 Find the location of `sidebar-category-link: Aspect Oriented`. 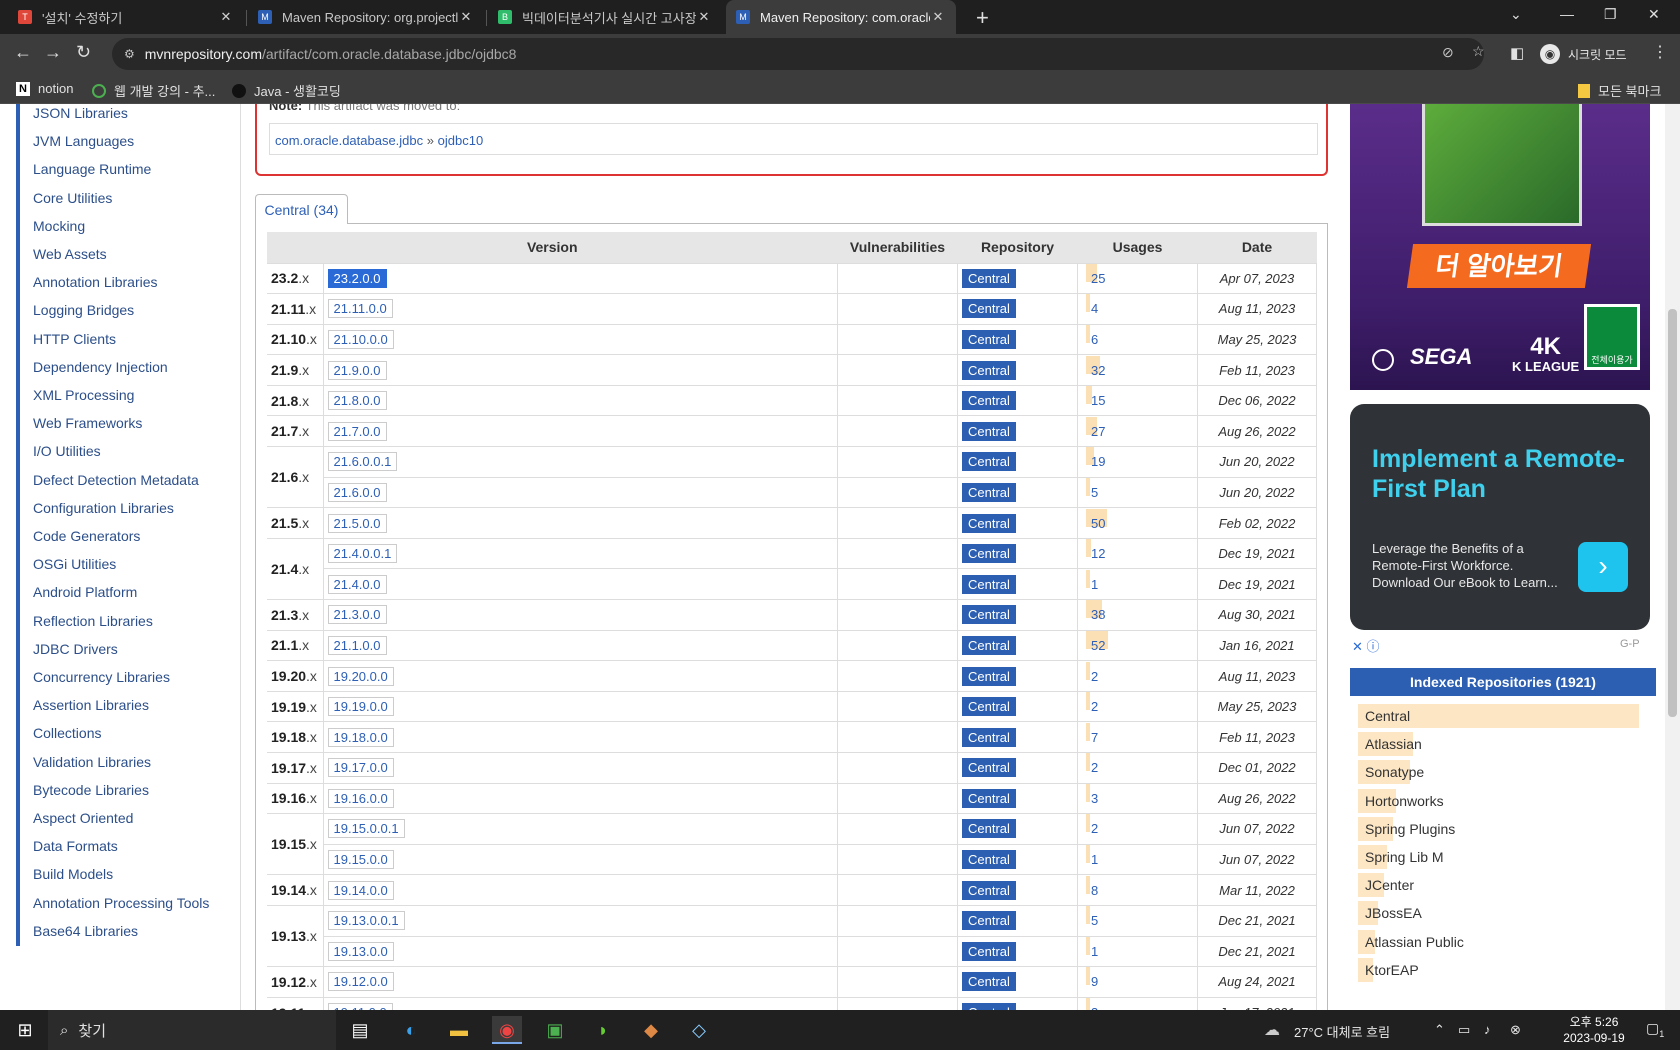

sidebar-category-link: Aspect Oriented is located at coordinates (74, 818).